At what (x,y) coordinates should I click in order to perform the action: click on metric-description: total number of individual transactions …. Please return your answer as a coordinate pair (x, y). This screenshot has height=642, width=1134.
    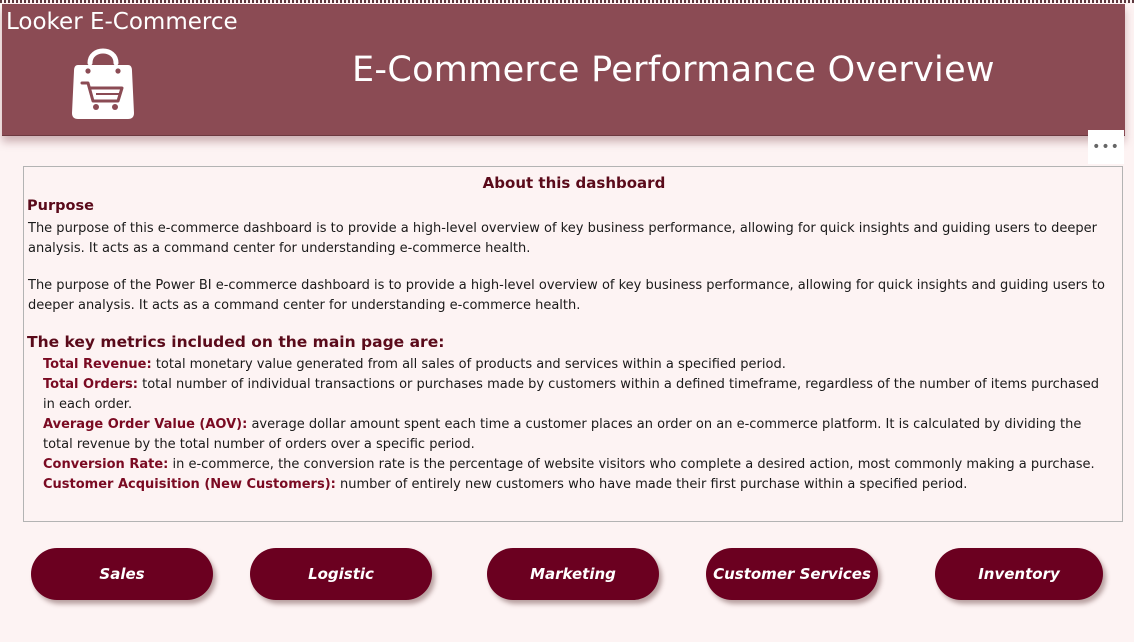
    Looking at the image, I should click on (571, 394).